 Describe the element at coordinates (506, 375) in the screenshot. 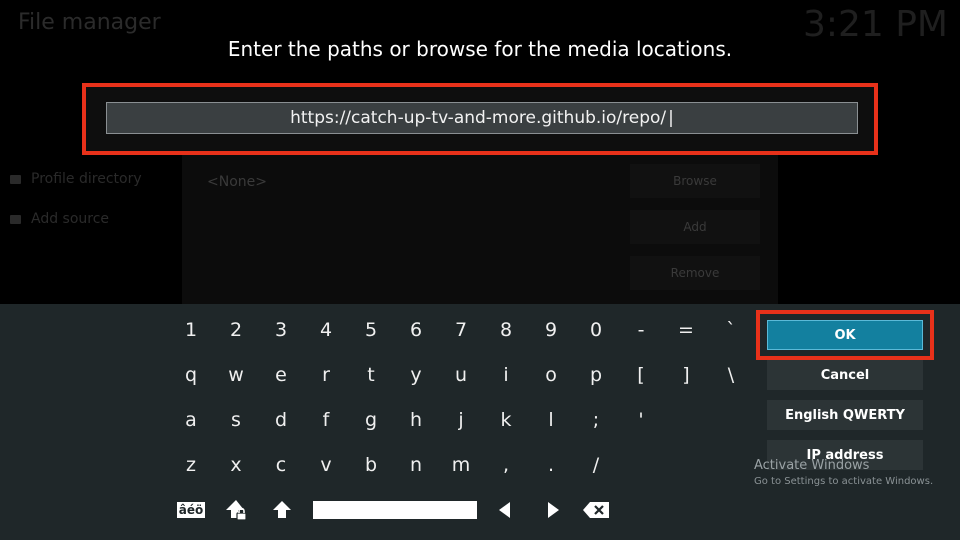

I see `key: i` at that location.